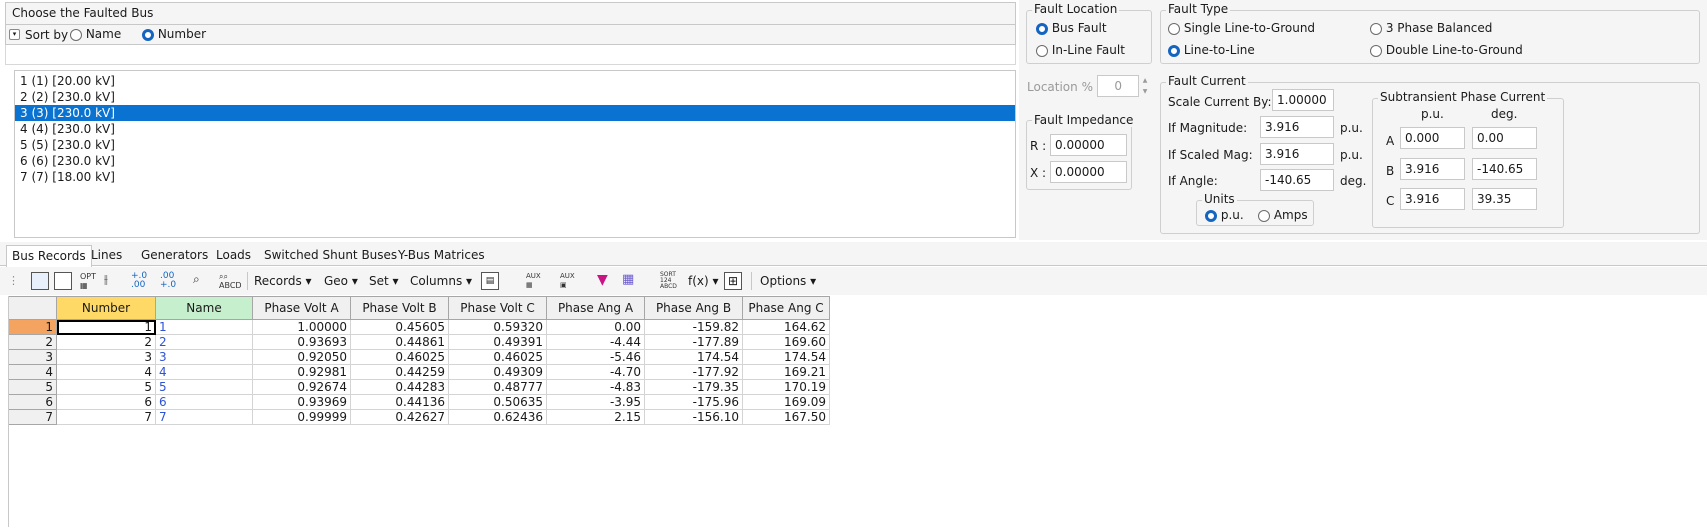 The image size is (1707, 527). Describe the element at coordinates (399, 308) in the screenshot. I see `column-header-phase-volt-b: Phase Volt B` at that location.